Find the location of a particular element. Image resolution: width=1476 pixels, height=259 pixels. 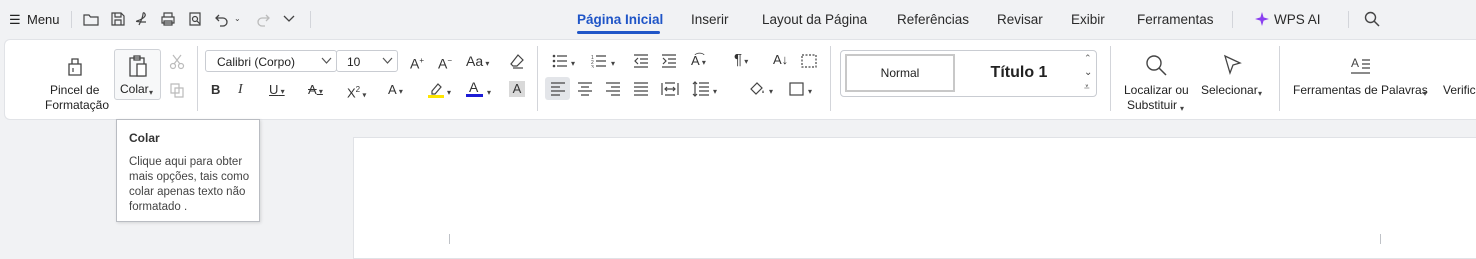

svg-text: A is located at coordinates (1355, 63).